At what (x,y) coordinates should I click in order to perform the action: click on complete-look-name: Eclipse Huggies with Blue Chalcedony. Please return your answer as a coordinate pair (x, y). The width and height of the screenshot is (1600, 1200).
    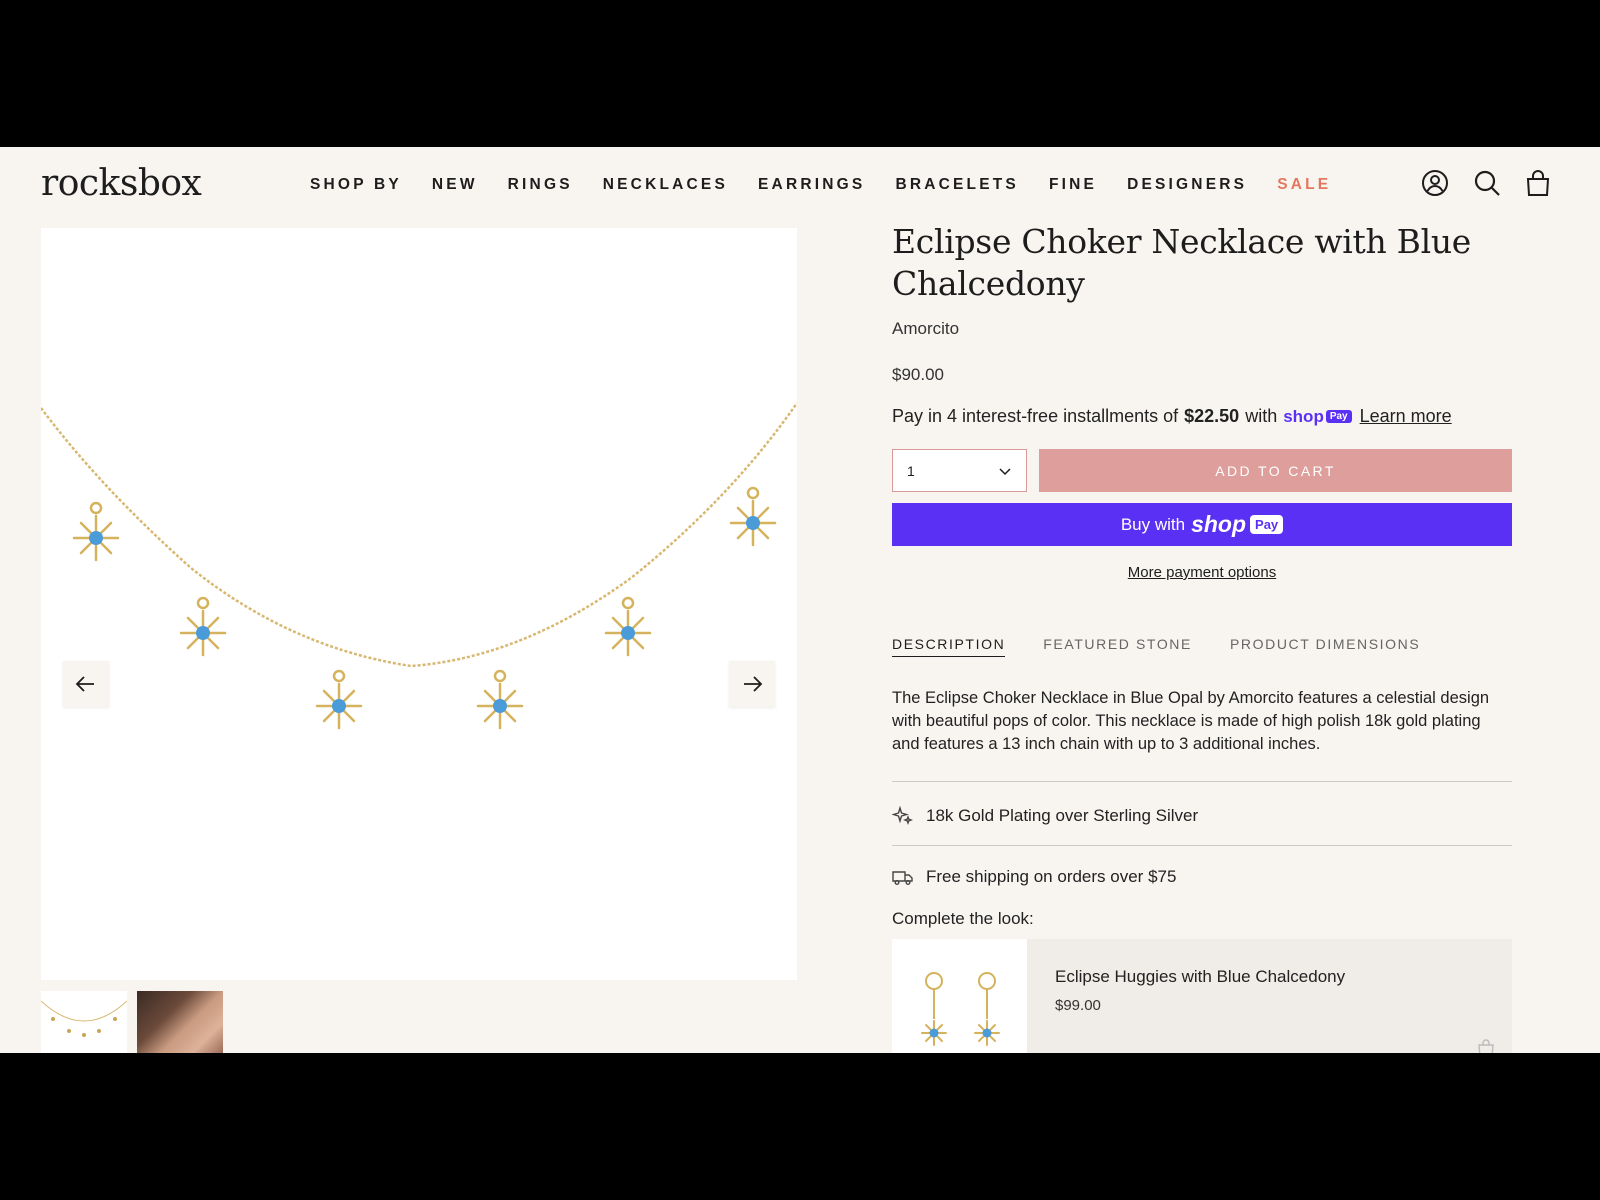
    Looking at the image, I should click on (1200, 977).